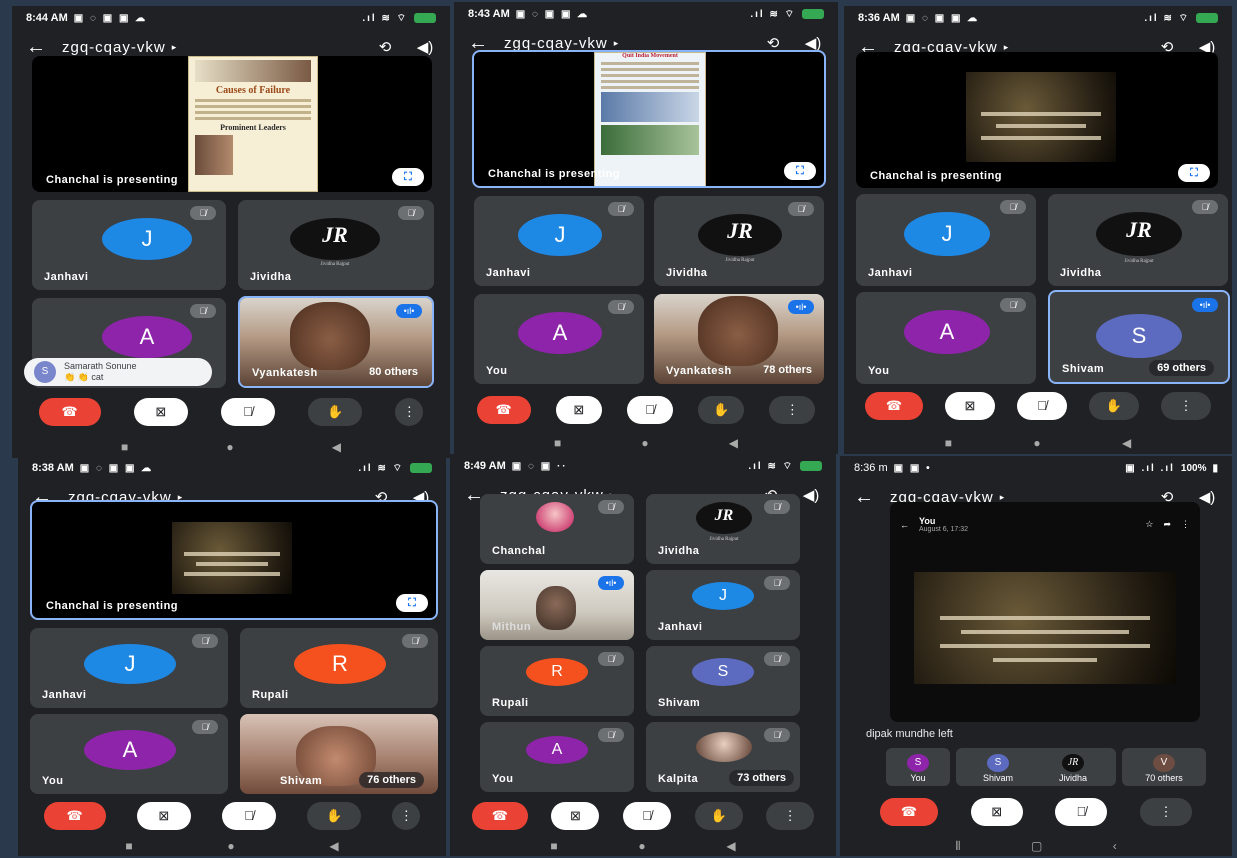 The image size is (1237, 858). Describe the element at coordinates (485, 466) in the screenshot. I see `clock: 8:49 AM` at that location.